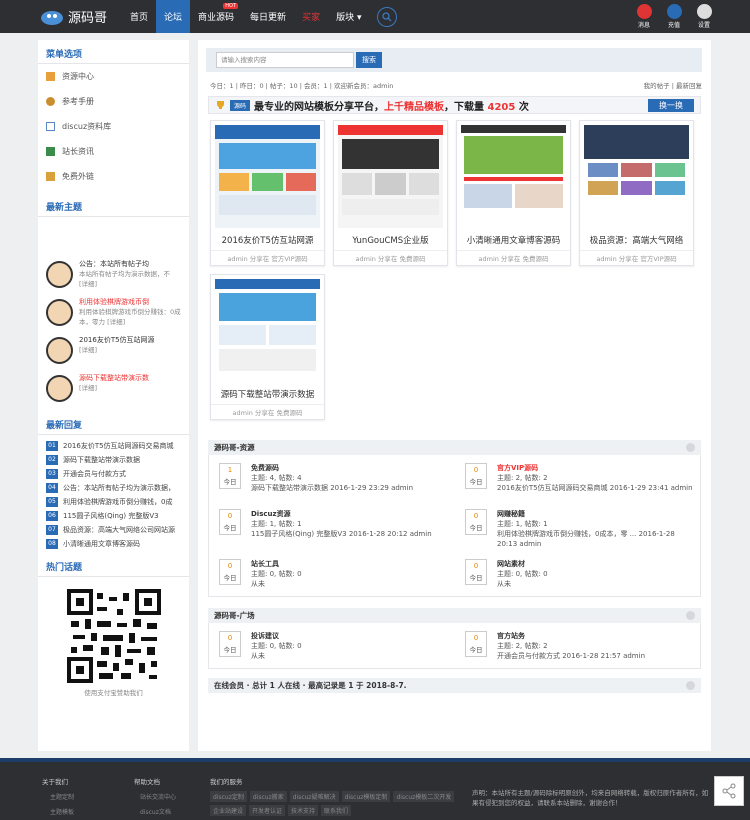 The image size is (750, 820). I want to click on template-card: 小清晰通用文章博客源码 admin 分享在 免费源码, so click(513, 193).